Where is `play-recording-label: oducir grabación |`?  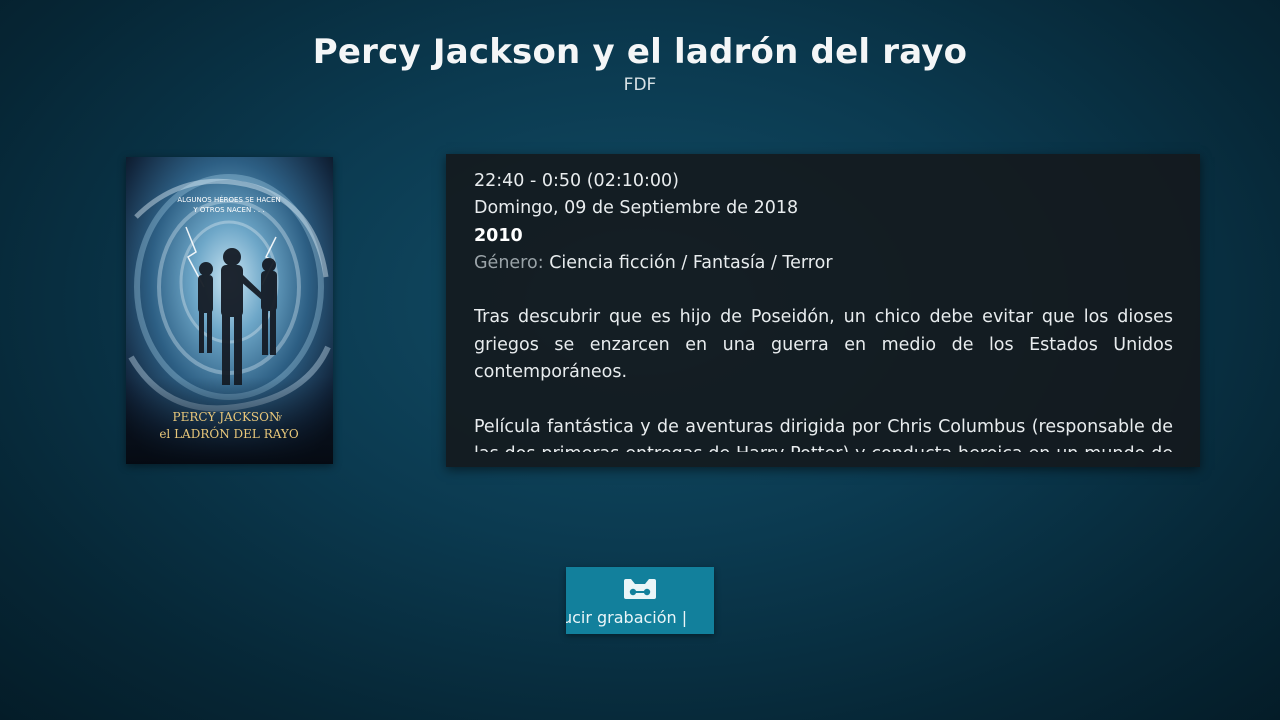
play-recording-label: oducir grabación | is located at coordinates (627, 617).